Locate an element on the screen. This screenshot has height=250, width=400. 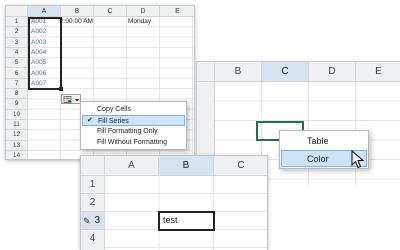
autofill-options-icon is located at coordinates (71, 99).